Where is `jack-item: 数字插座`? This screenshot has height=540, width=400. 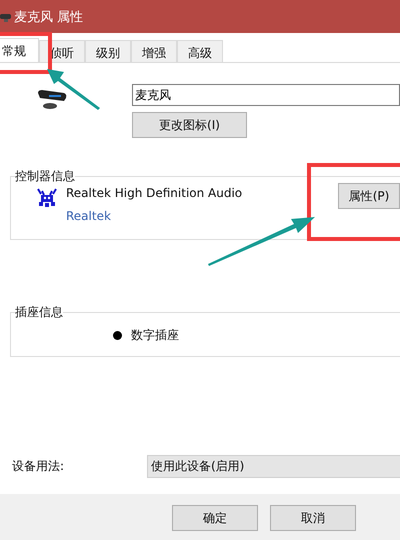 jack-item: 数字插座 is located at coordinates (155, 335).